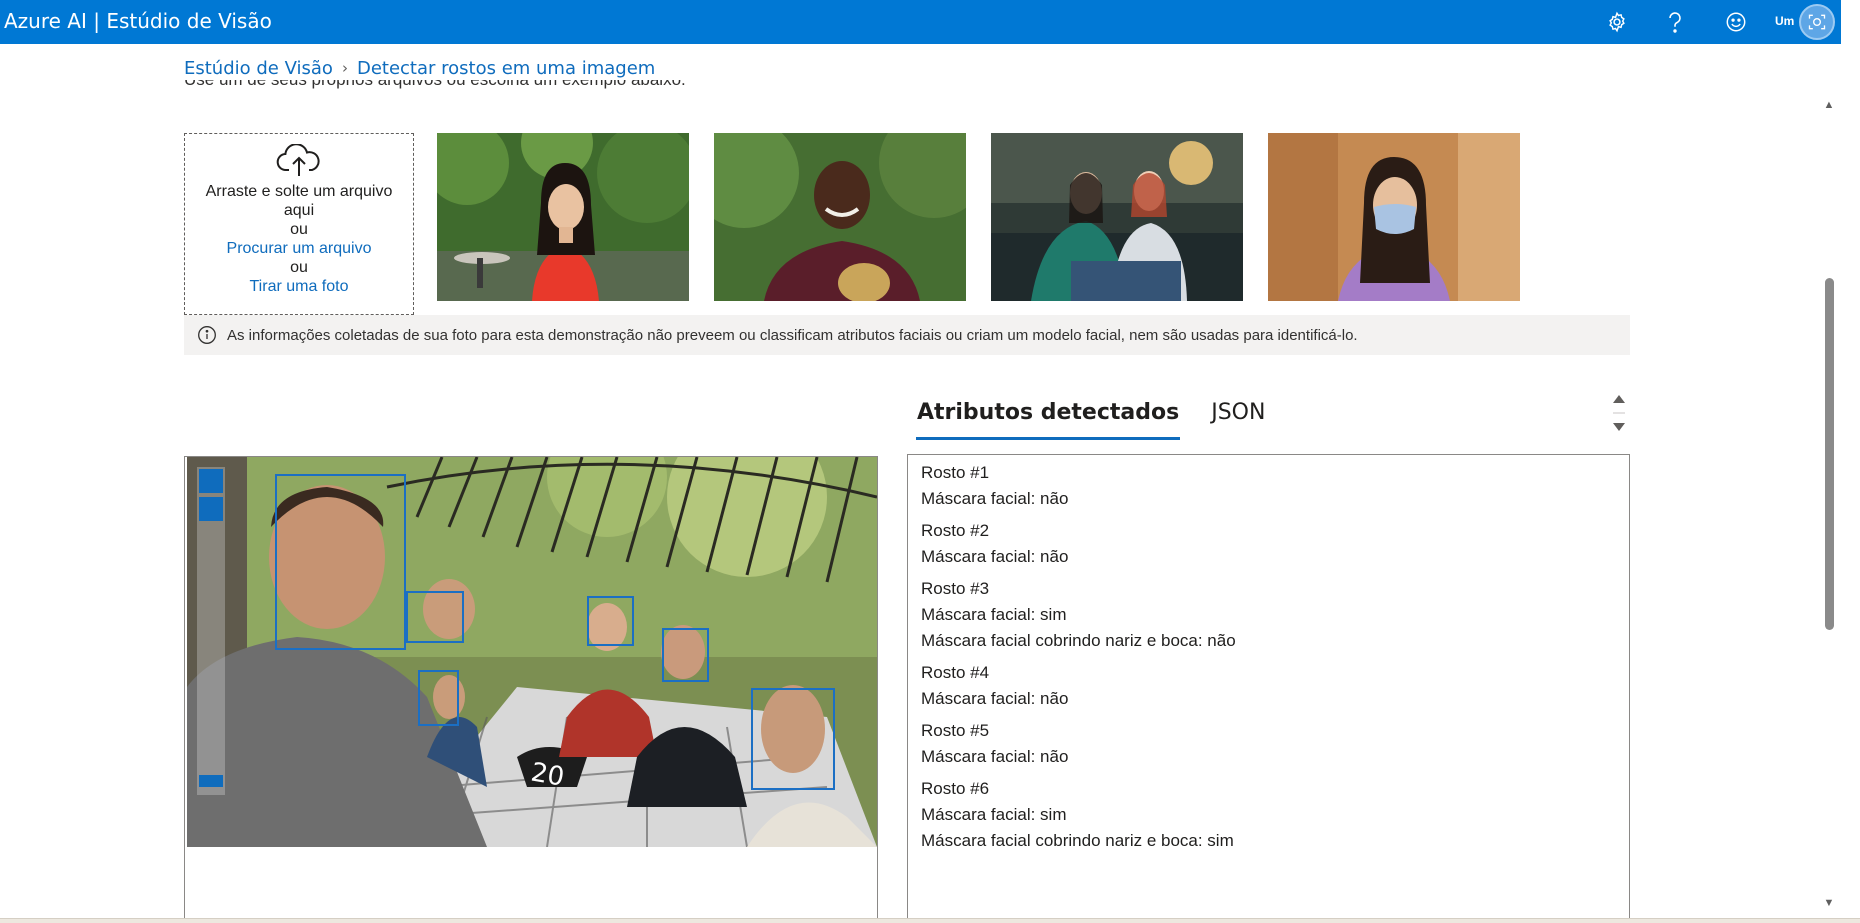 The width and height of the screenshot is (1860, 923). Describe the element at coordinates (1394, 217) in the screenshot. I see `sample-image-woman-mask` at that location.